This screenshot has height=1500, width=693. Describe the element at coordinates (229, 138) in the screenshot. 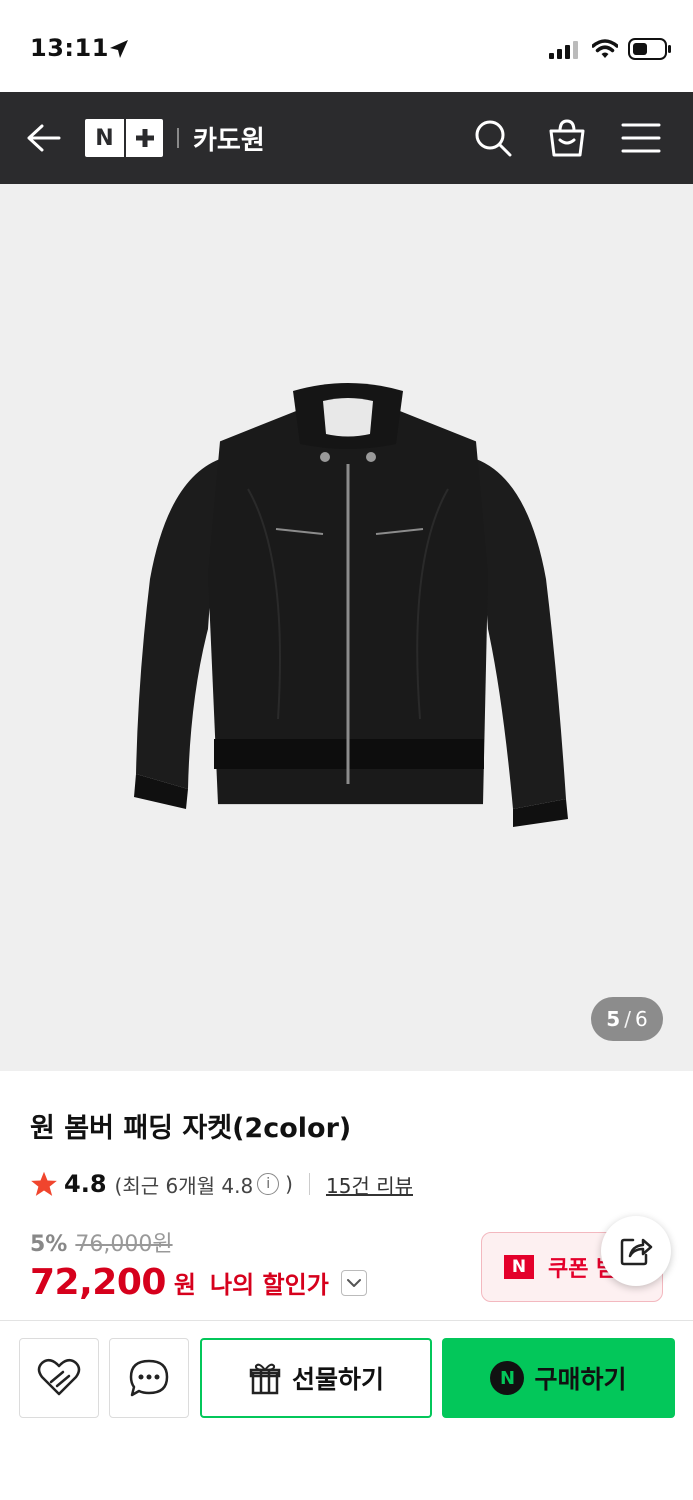

I see `store-name: 카도원` at that location.